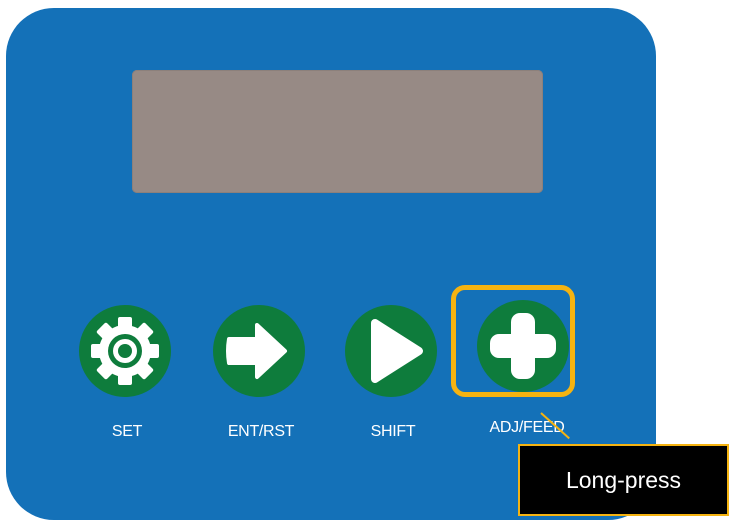  I want to click on shift-button, so click(391, 351).